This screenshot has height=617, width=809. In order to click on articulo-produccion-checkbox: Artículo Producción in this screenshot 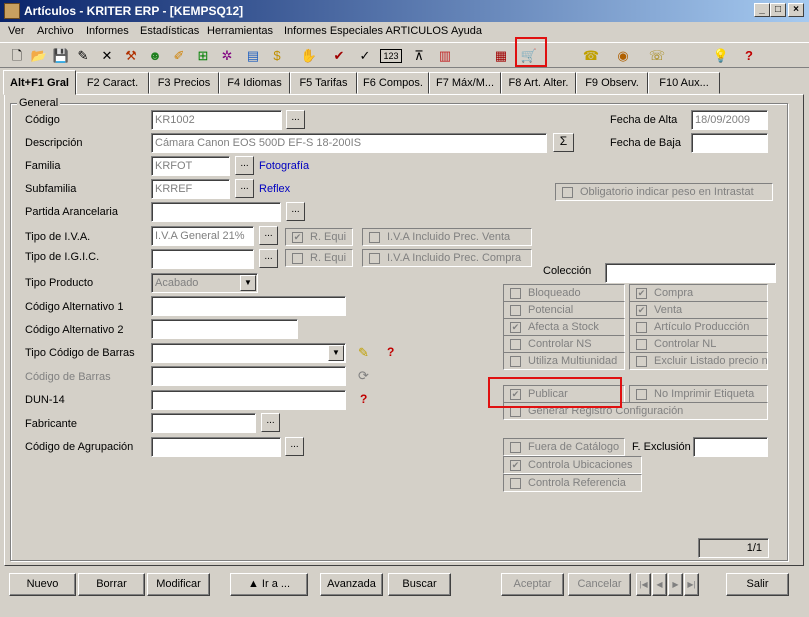, I will do `click(698, 327)`.